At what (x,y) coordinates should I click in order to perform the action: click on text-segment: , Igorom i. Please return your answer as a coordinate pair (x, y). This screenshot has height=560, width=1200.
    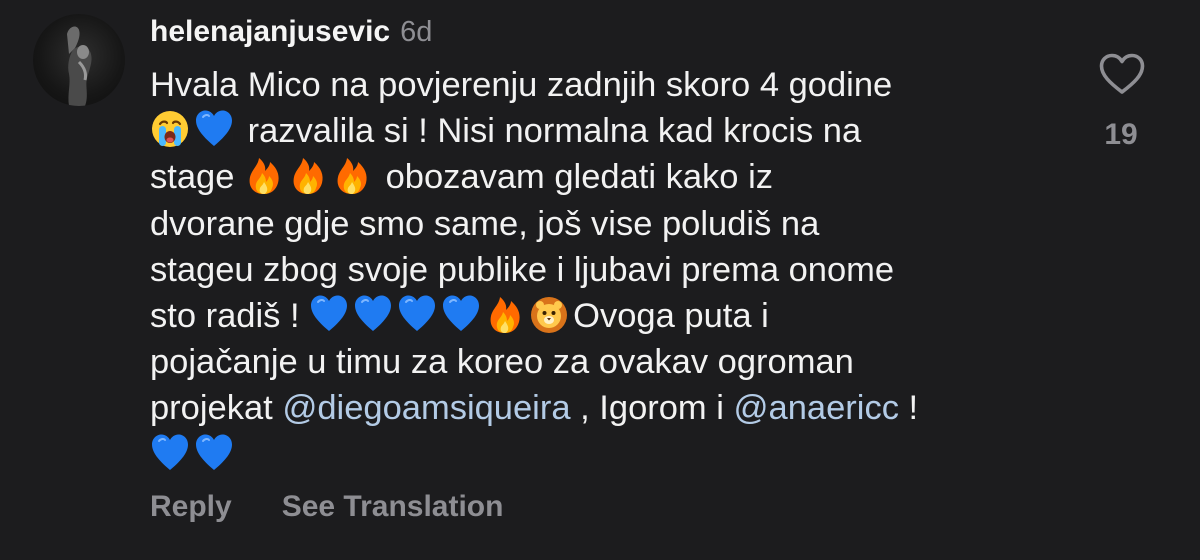
    Looking at the image, I should click on (652, 408).